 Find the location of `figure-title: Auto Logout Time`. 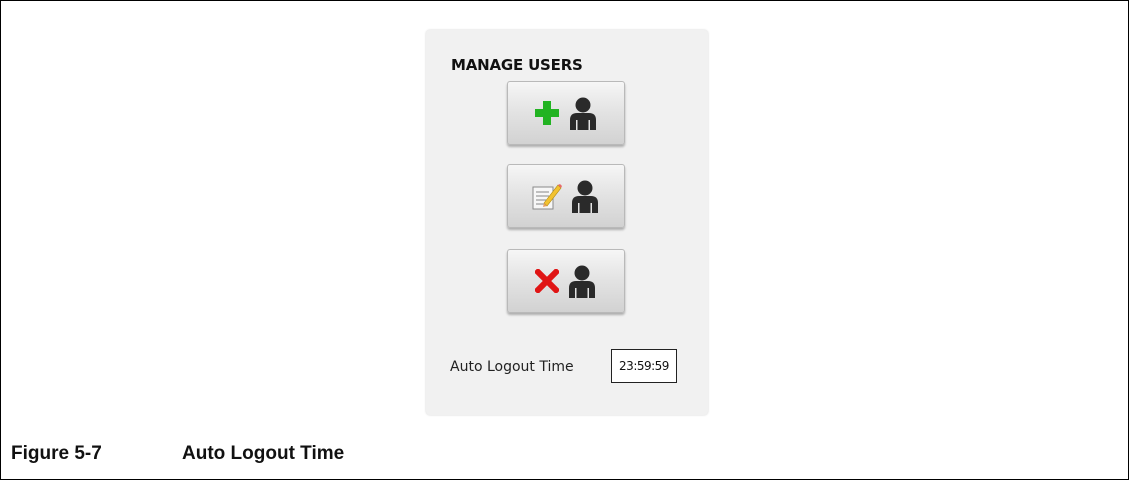

figure-title: Auto Logout Time is located at coordinates (263, 453).